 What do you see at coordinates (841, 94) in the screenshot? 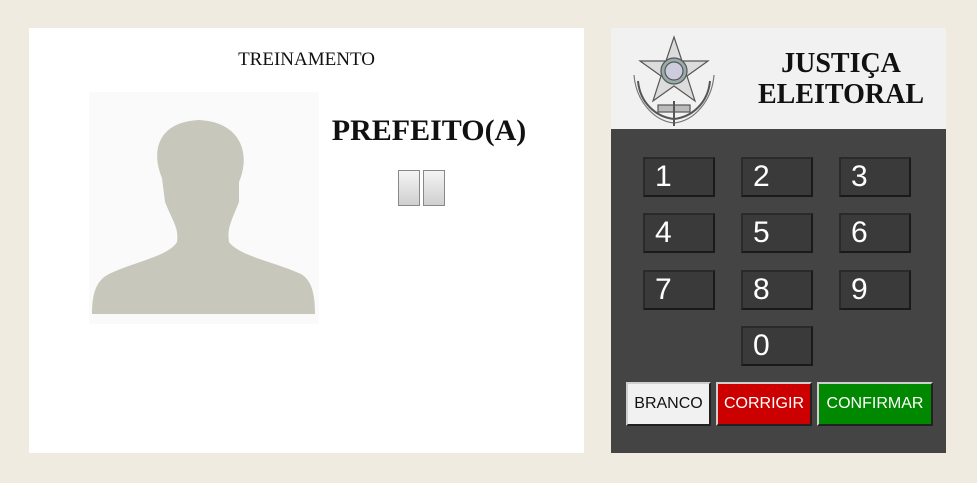
I see `brand-line-2: ELEITORAL` at bounding box center [841, 94].